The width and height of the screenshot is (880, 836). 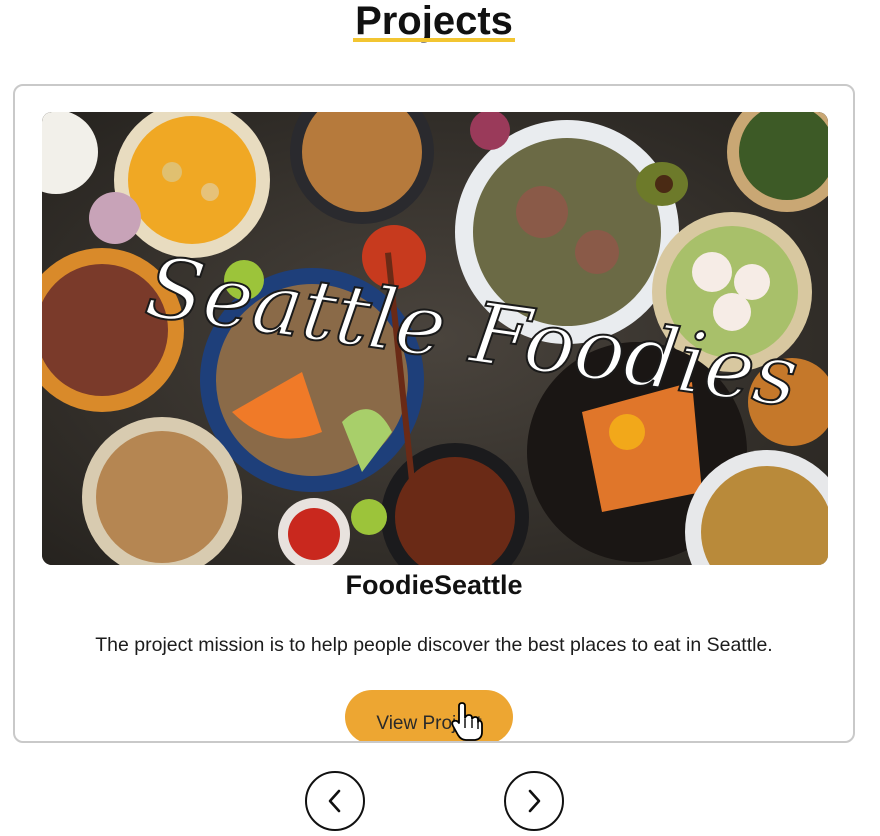 I want to click on chevron-right-icon, so click(x=534, y=801).